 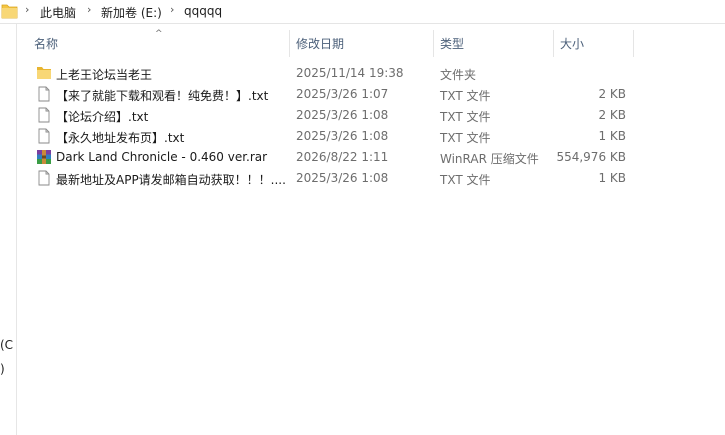 What do you see at coordinates (6, 345) in the screenshot?
I see `nav-item-drive-c-partial: (C` at bounding box center [6, 345].